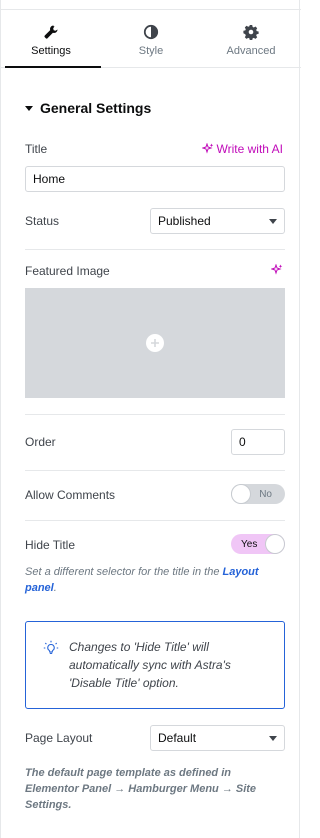 Image resolution: width=320 pixels, height=838 pixels. What do you see at coordinates (251, 51) in the screenshot?
I see `tab-advanced-label: Advanced` at bounding box center [251, 51].